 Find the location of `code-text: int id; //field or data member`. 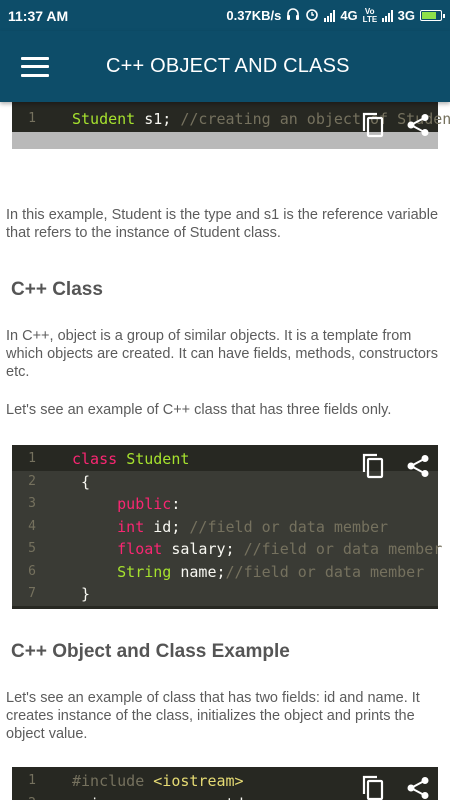

code-text: int id; //field or data member is located at coordinates (230, 527).